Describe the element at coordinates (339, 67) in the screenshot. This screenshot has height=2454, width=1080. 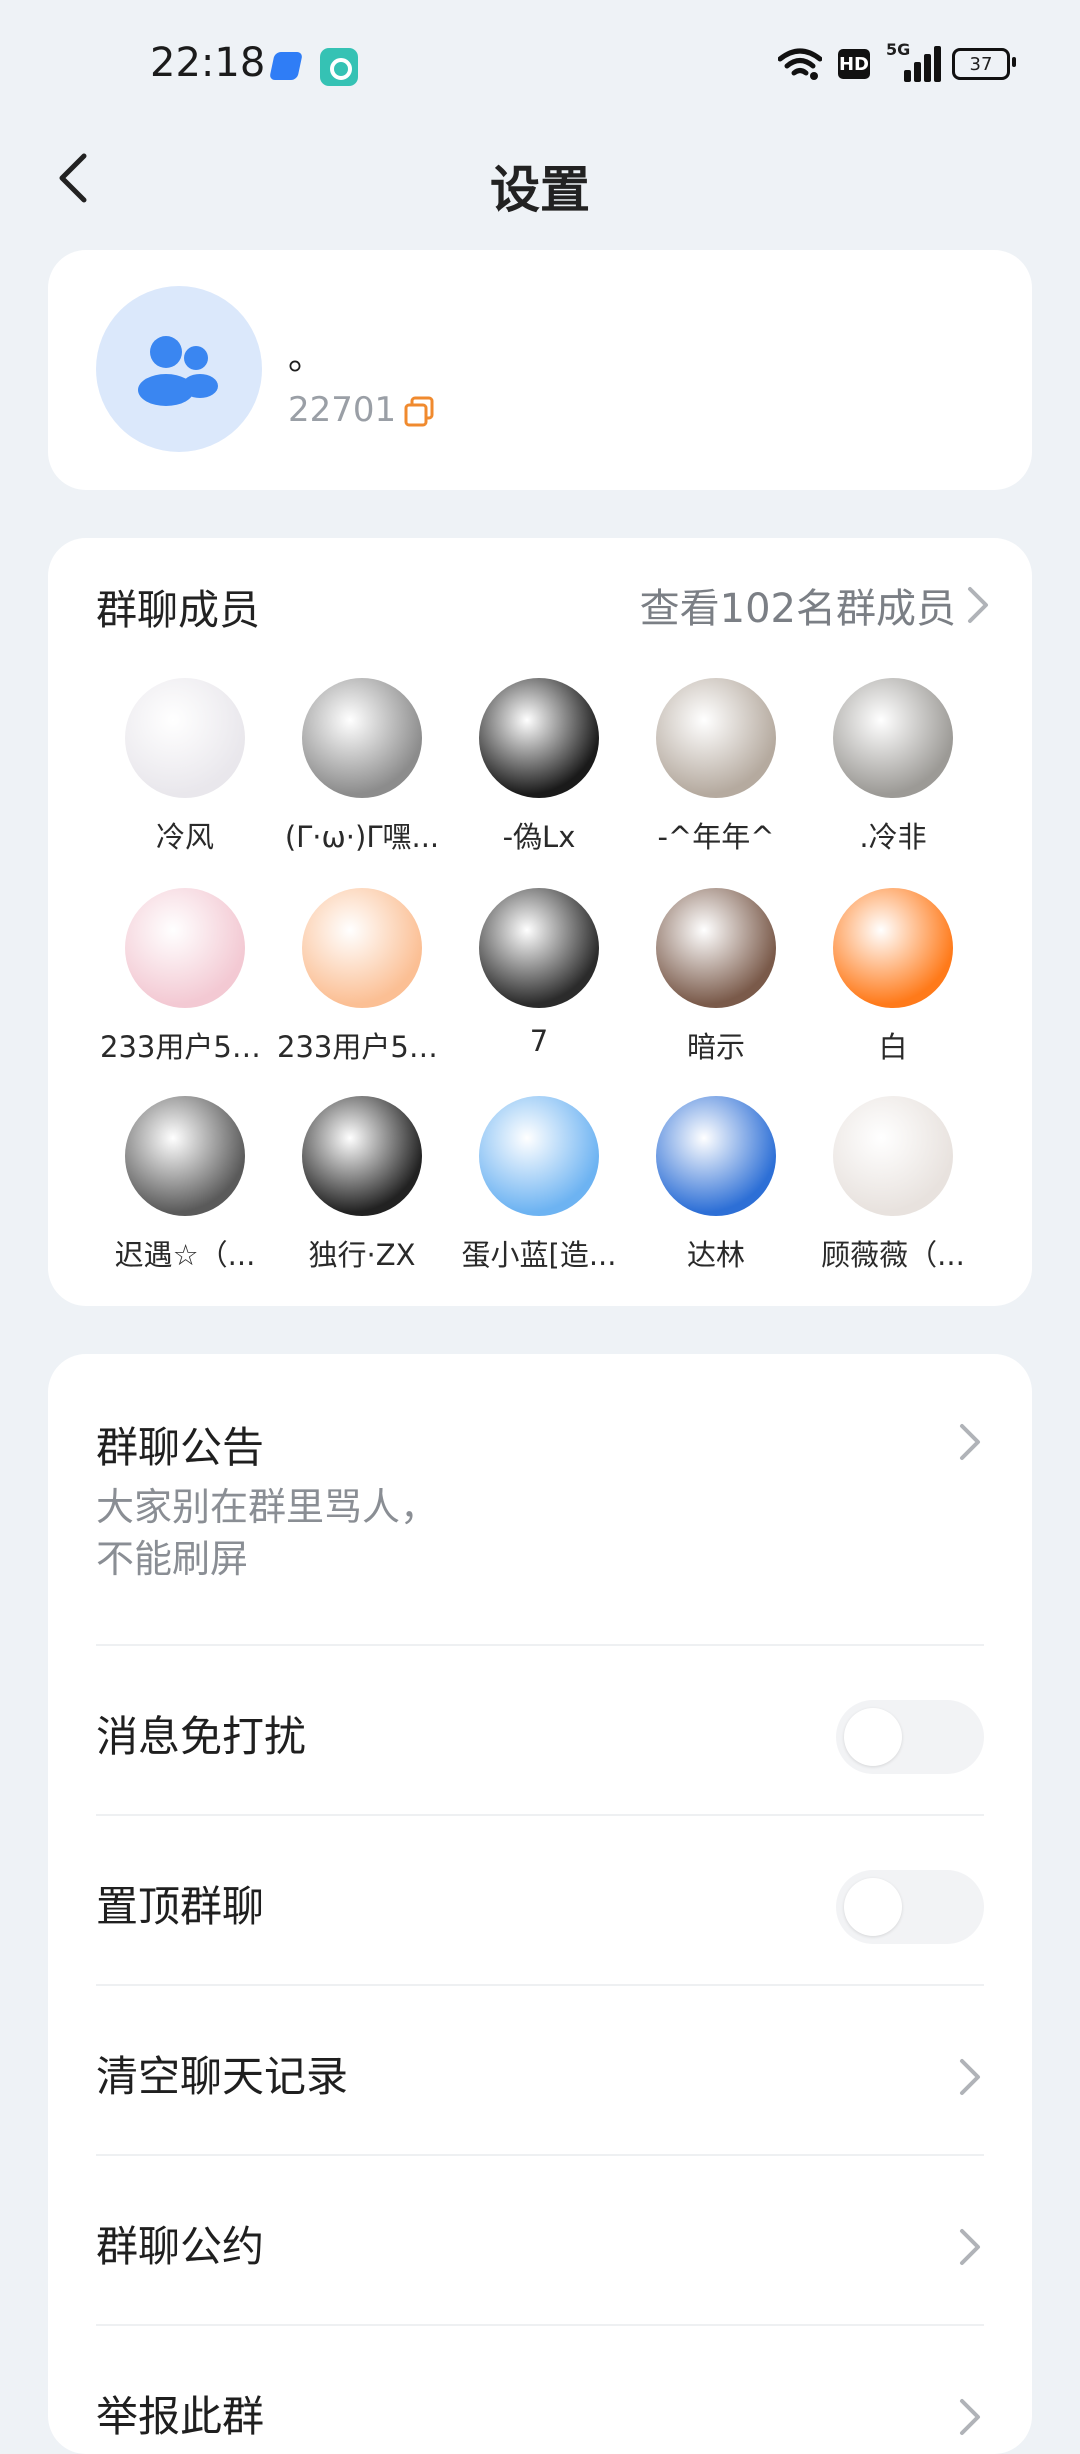
I see `app-notification-icon` at that location.